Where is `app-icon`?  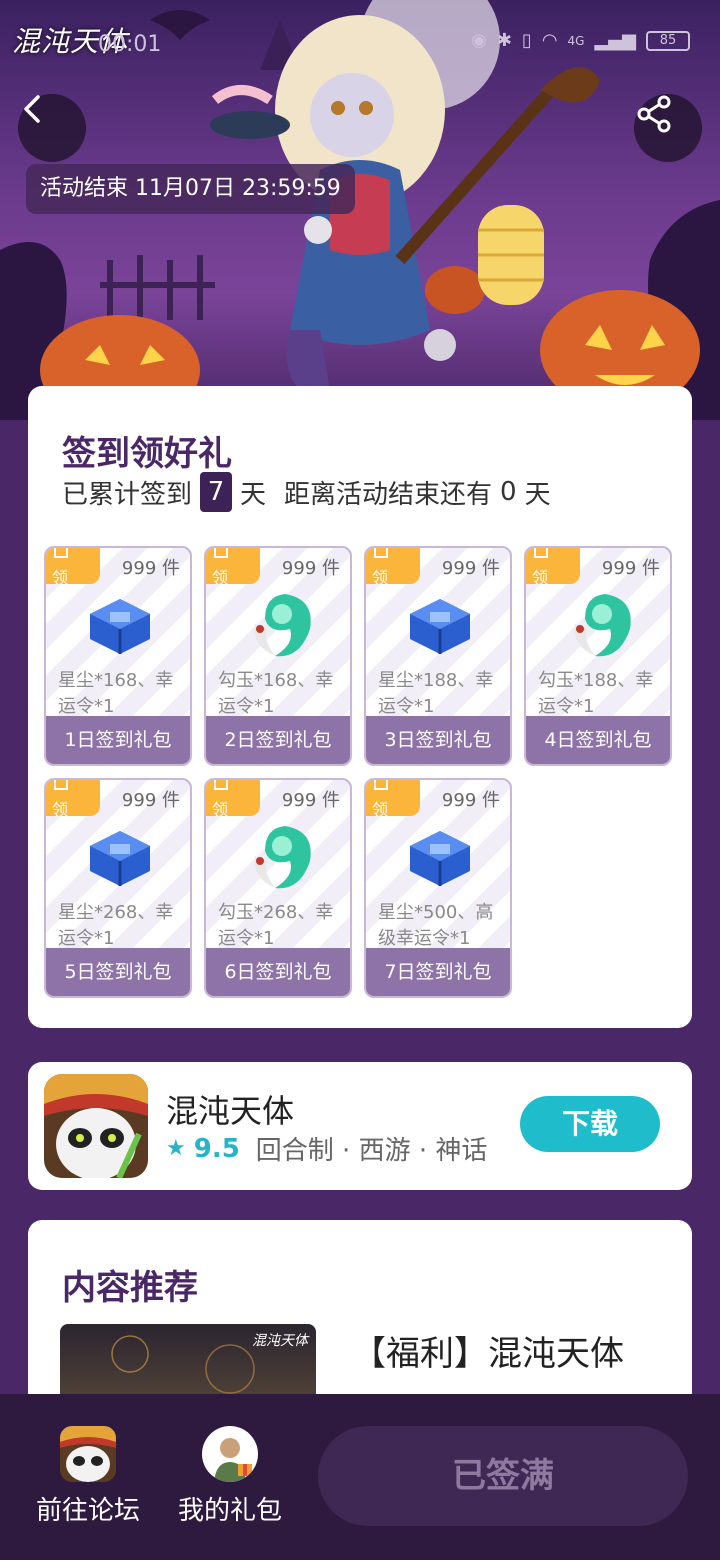 app-icon is located at coordinates (96, 1126).